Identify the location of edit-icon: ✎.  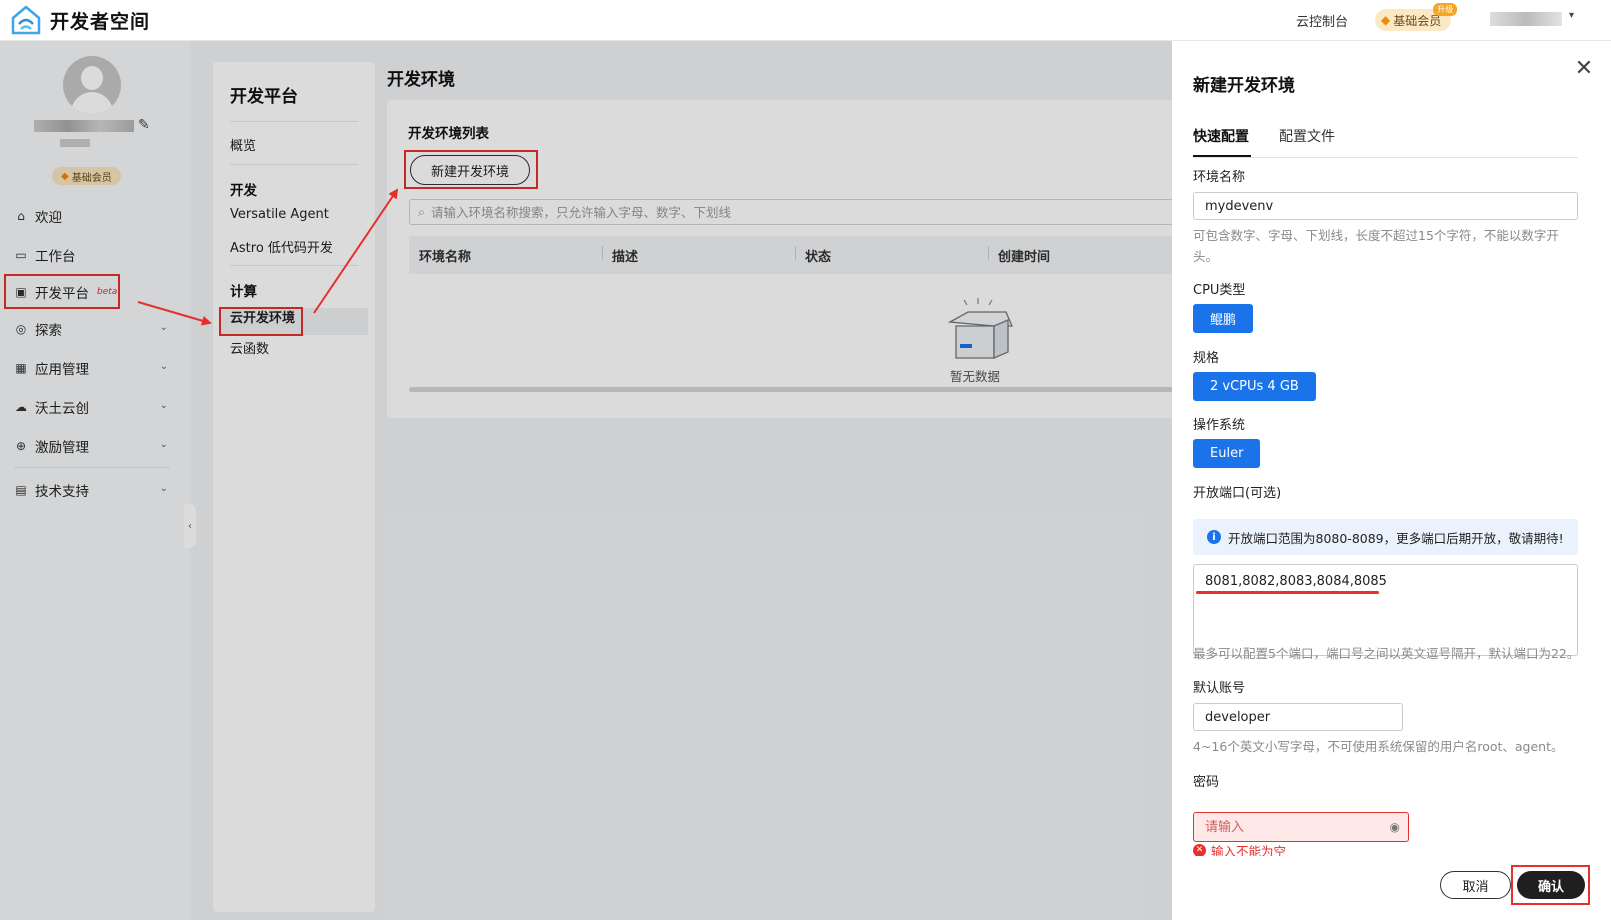
(144, 125).